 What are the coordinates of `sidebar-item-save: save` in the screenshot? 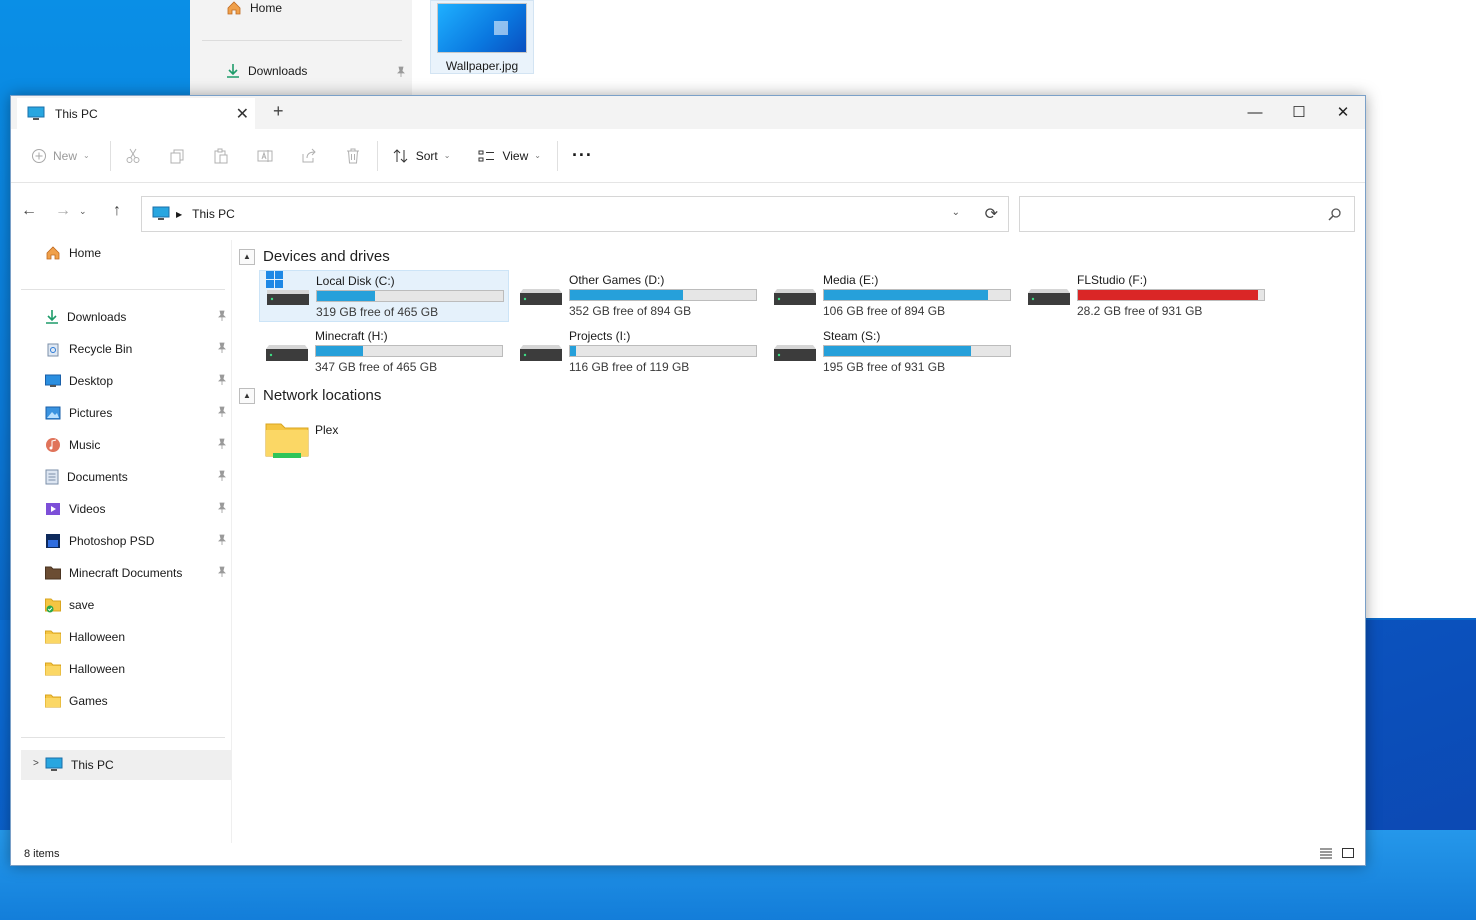 It's located at (126, 605).